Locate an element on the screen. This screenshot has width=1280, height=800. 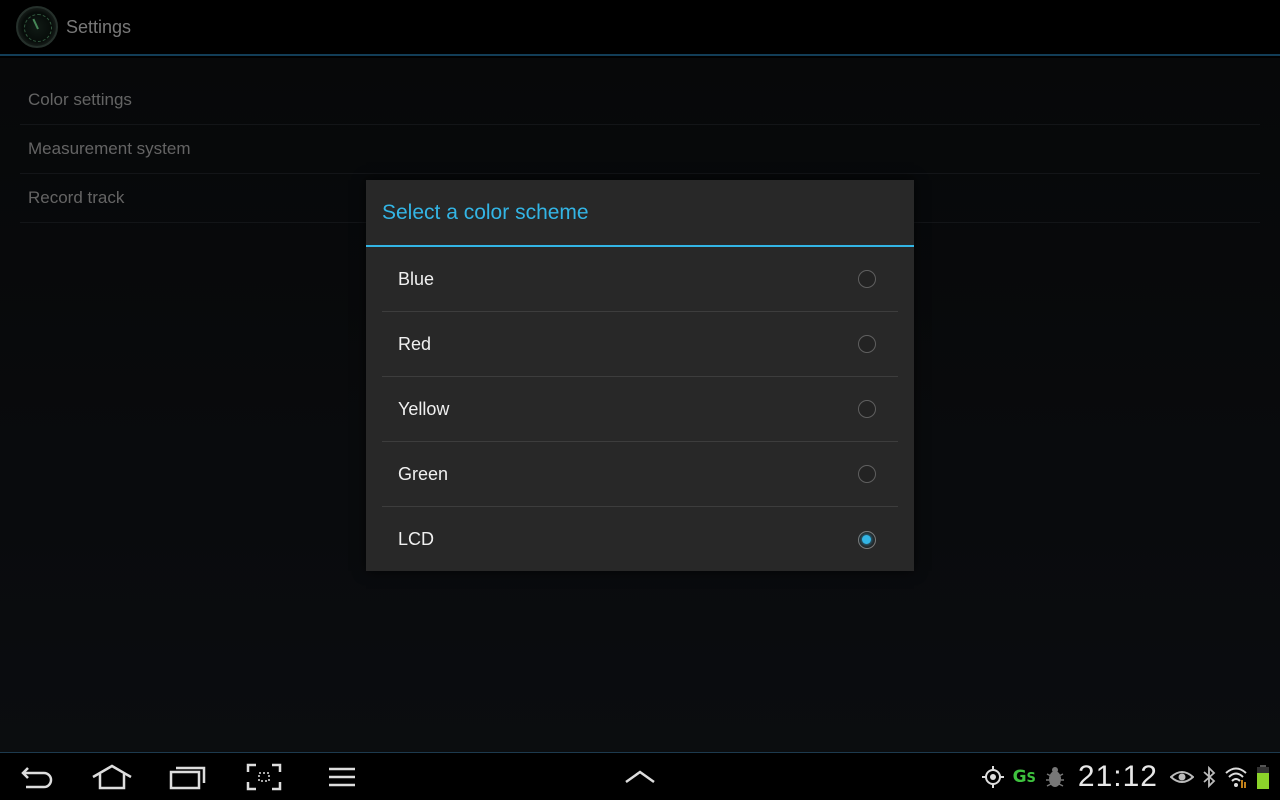
option-label: LCD is located at coordinates (416, 539).